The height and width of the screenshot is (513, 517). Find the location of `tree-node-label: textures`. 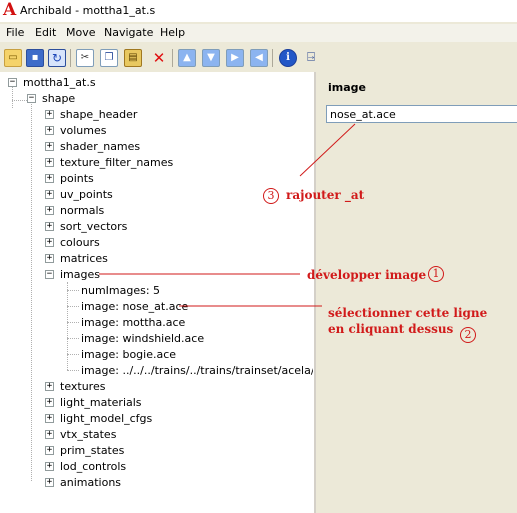

tree-node-label: textures is located at coordinates (83, 386).